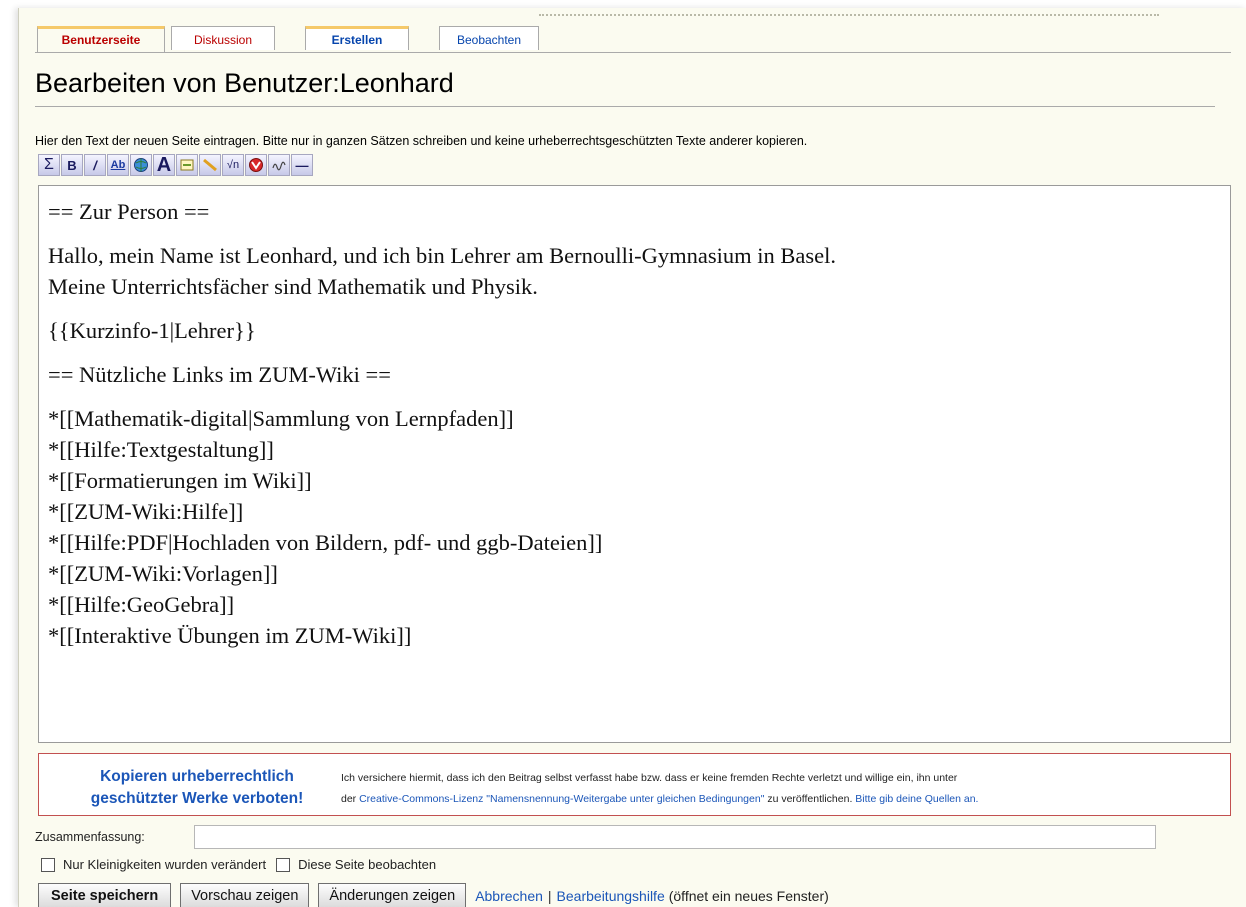 This screenshot has width=1246, height=907. Describe the element at coordinates (219, 374) in the screenshot. I see `editor-line: == Nützliche Links im ZUM-Wiki ==` at that location.